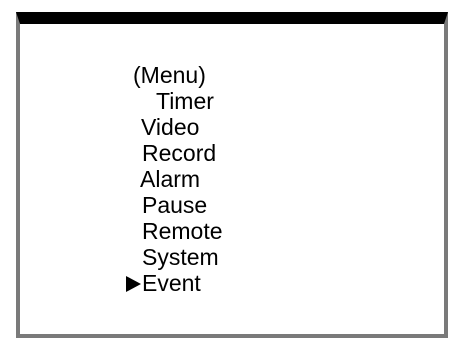 The height and width of the screenshot is (338, 454). What do you see at coordinates (174, 205) in the screenshot?
I see `menu-item-pause: Pause` at bounding box center [174, 205].